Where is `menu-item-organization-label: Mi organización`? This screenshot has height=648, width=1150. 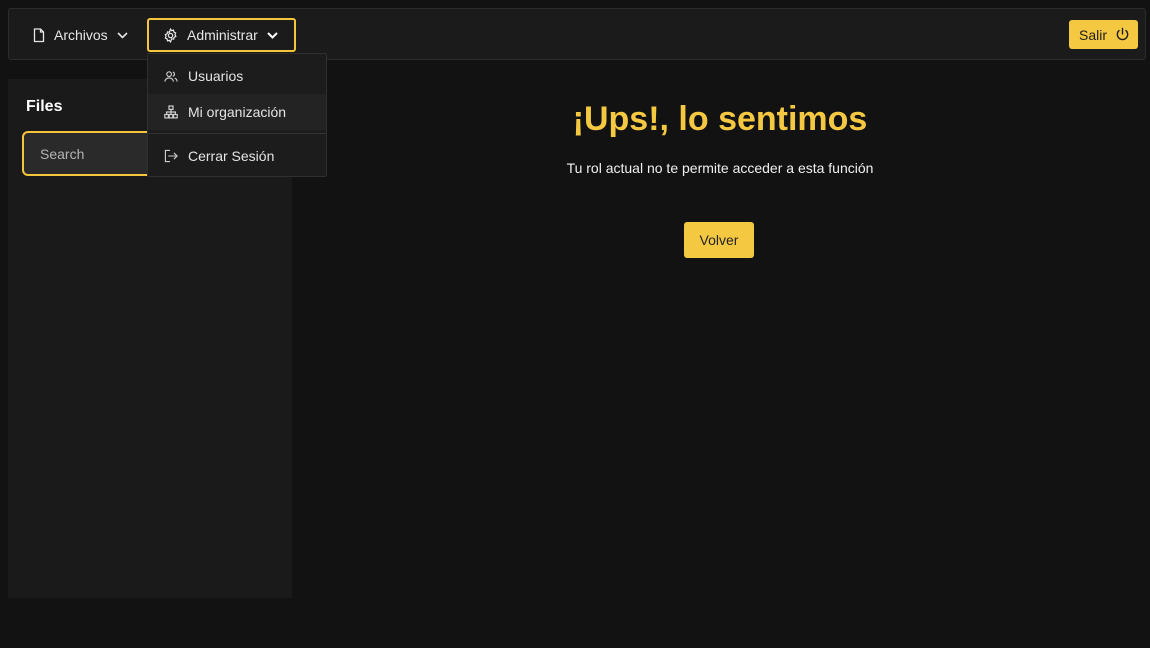
menu-item-organization-label: Mi organización is located at coordinates (237, 112).